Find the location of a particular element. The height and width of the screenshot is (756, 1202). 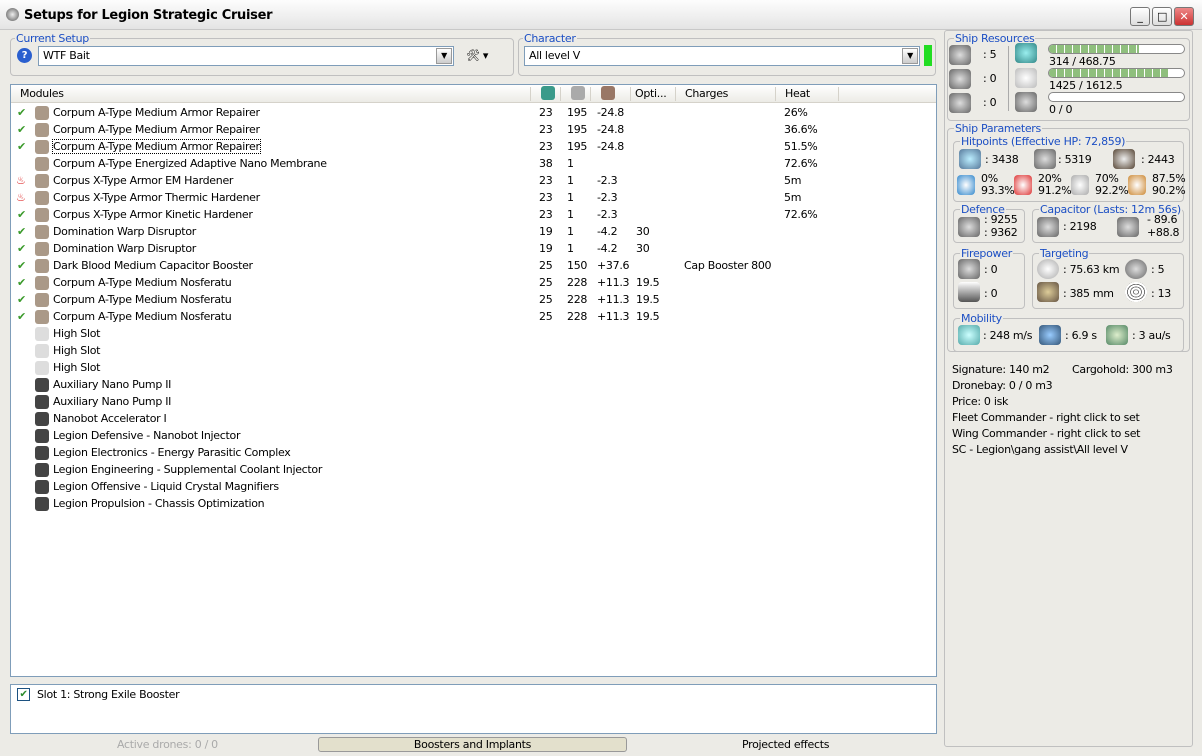

tab-boosters-implants: Boosters and Implants is located at coordinates (472, 744).